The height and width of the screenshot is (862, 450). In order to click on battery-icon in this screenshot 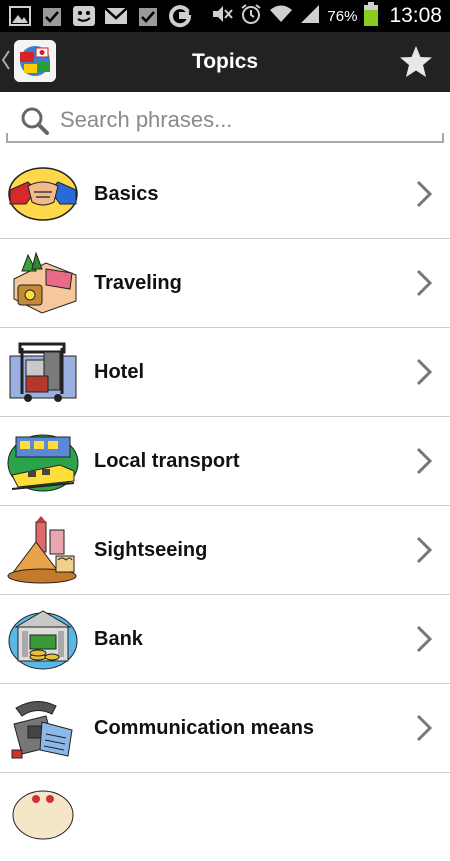, I will do `click(371, 16)`.